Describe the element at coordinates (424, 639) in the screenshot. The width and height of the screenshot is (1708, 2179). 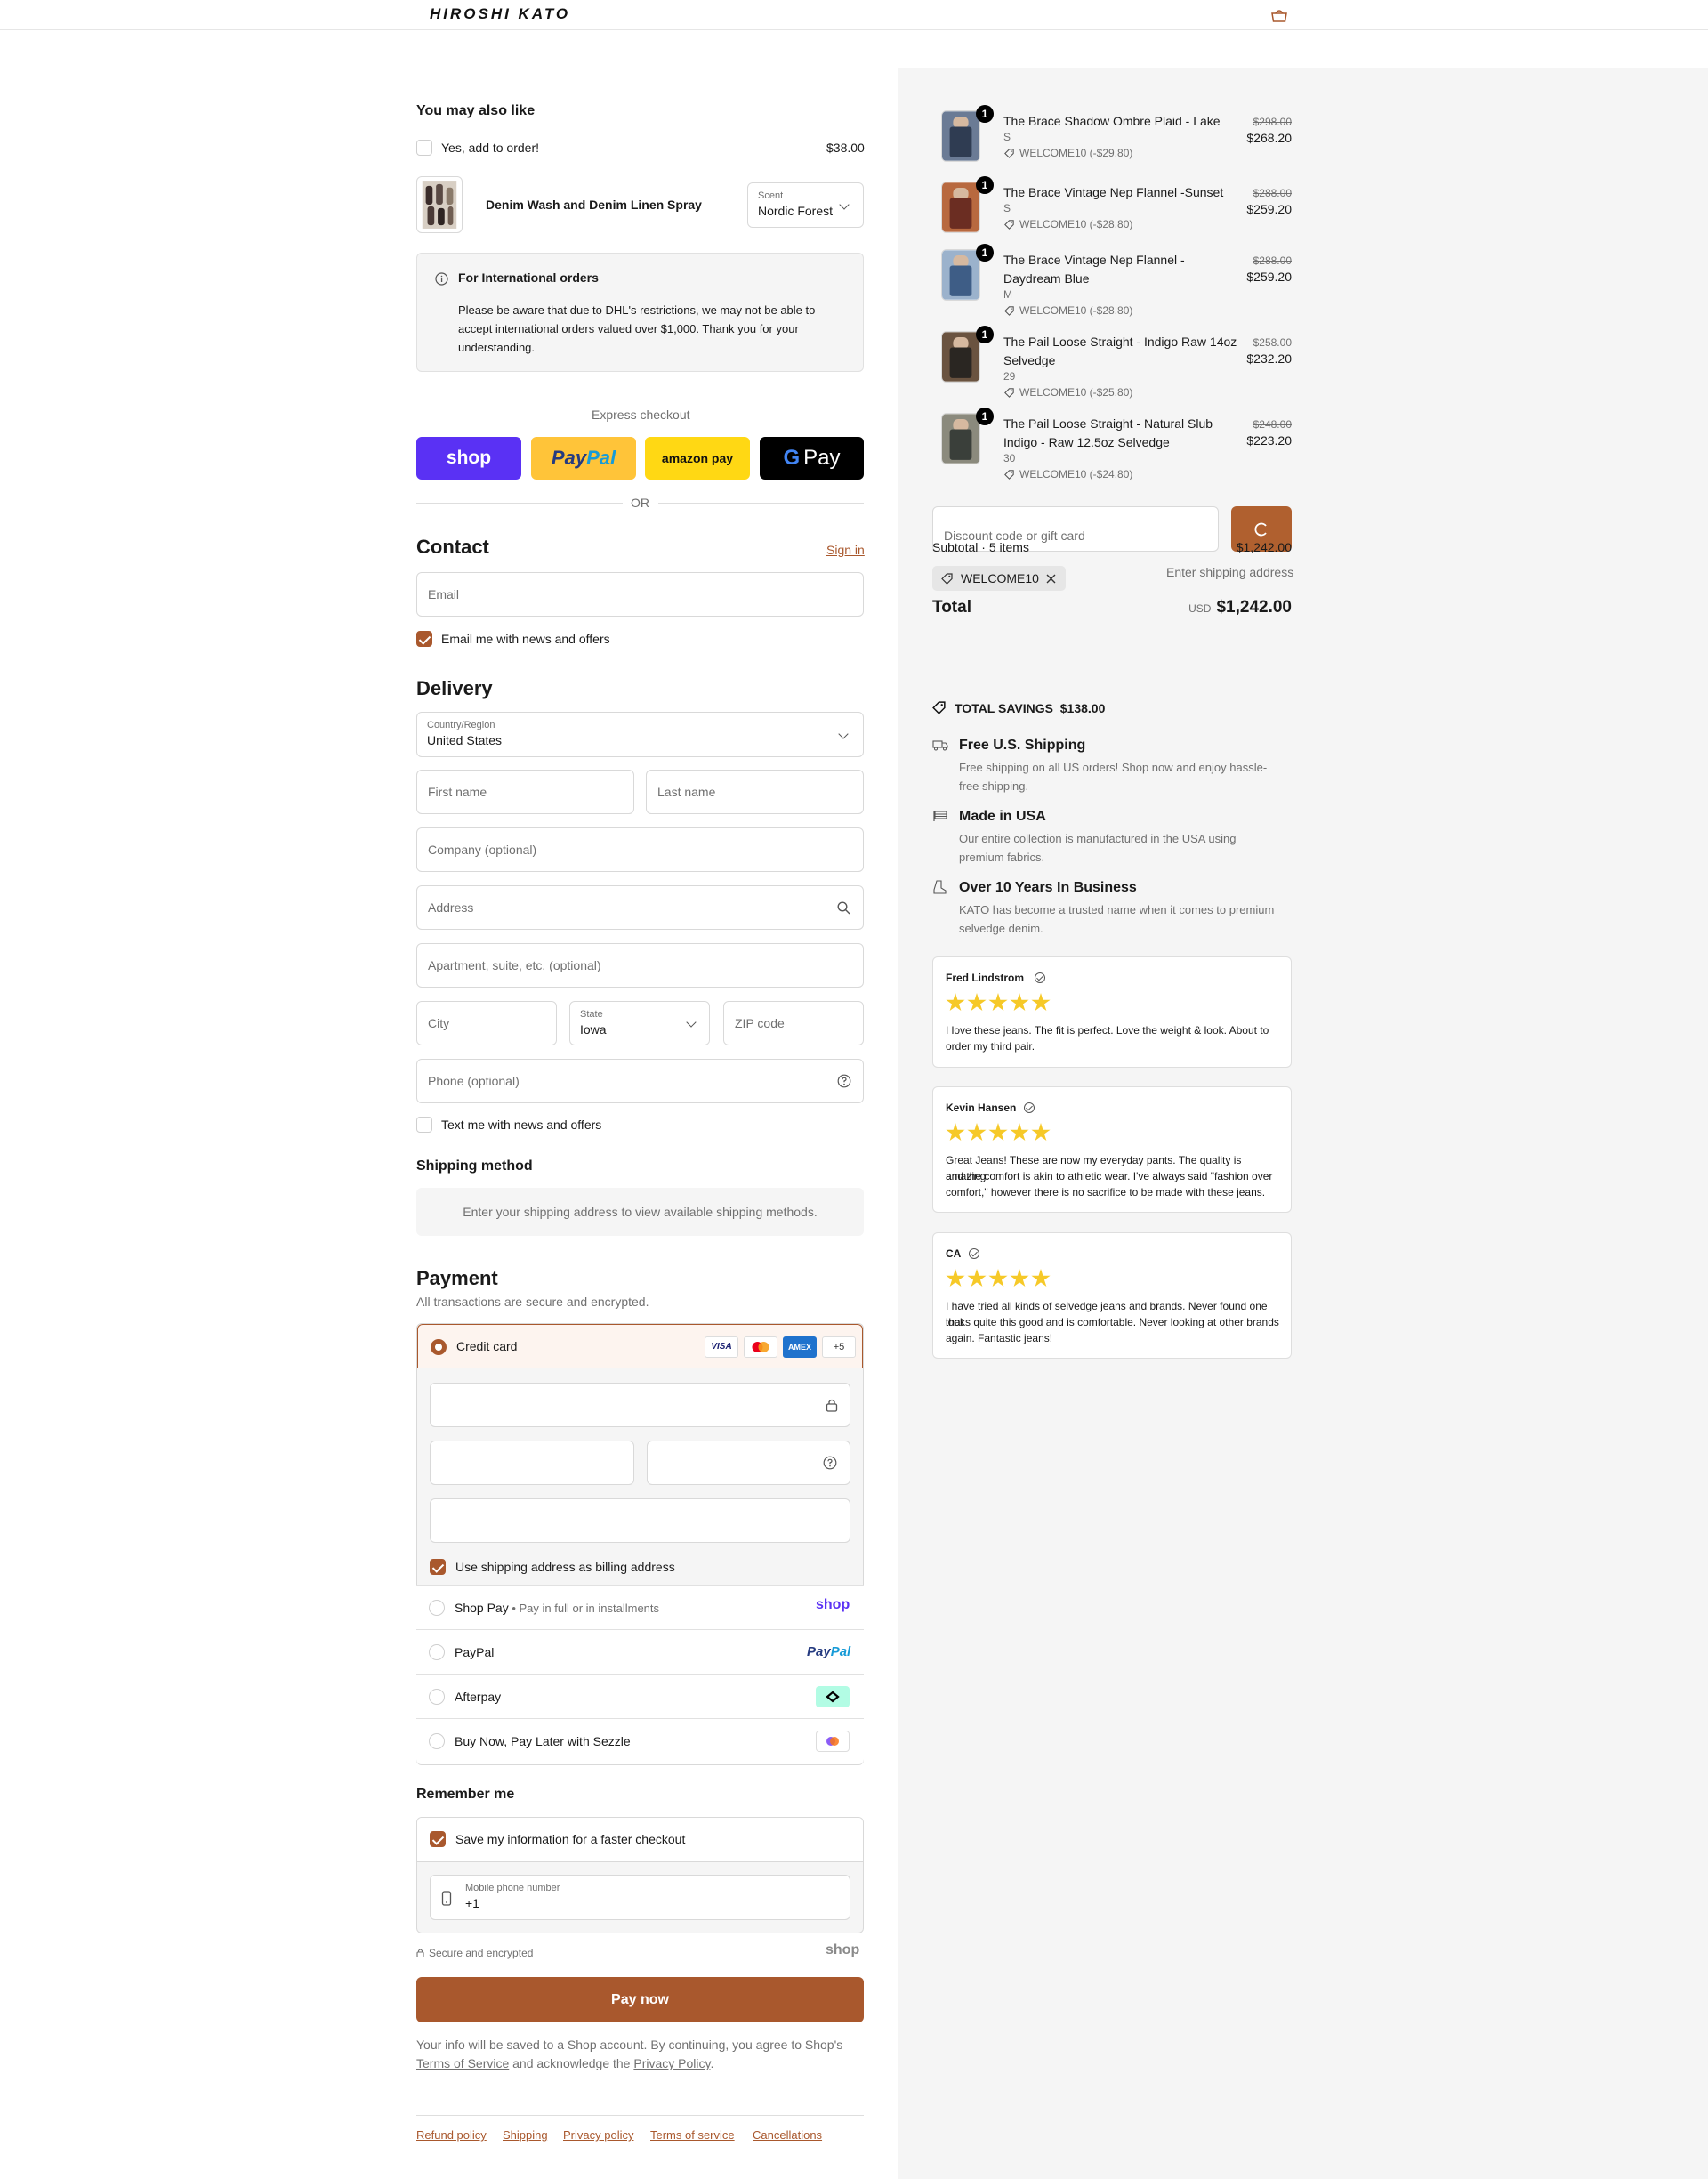
I see `email-news-checkbox` at that location.